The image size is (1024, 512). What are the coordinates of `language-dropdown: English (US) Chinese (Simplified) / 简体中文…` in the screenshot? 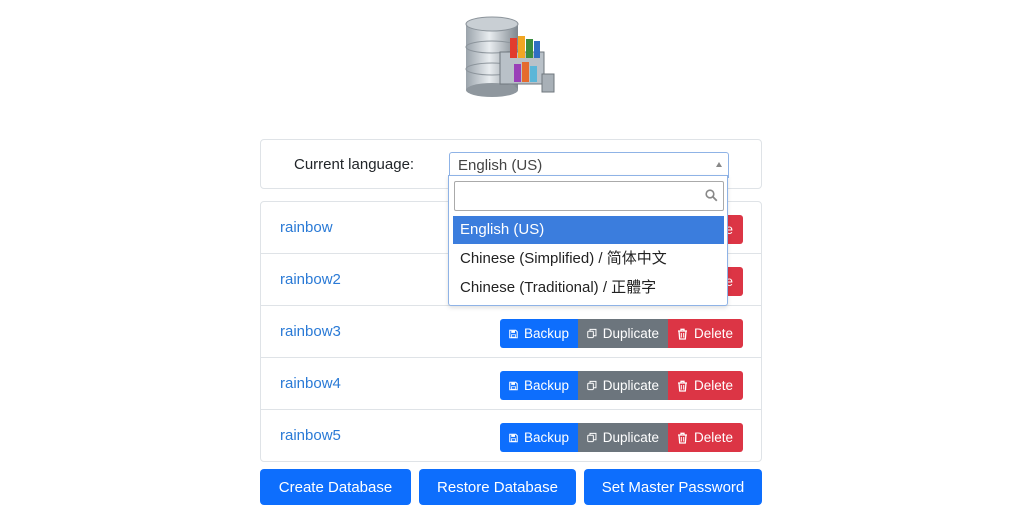 It's located at (588, 240).